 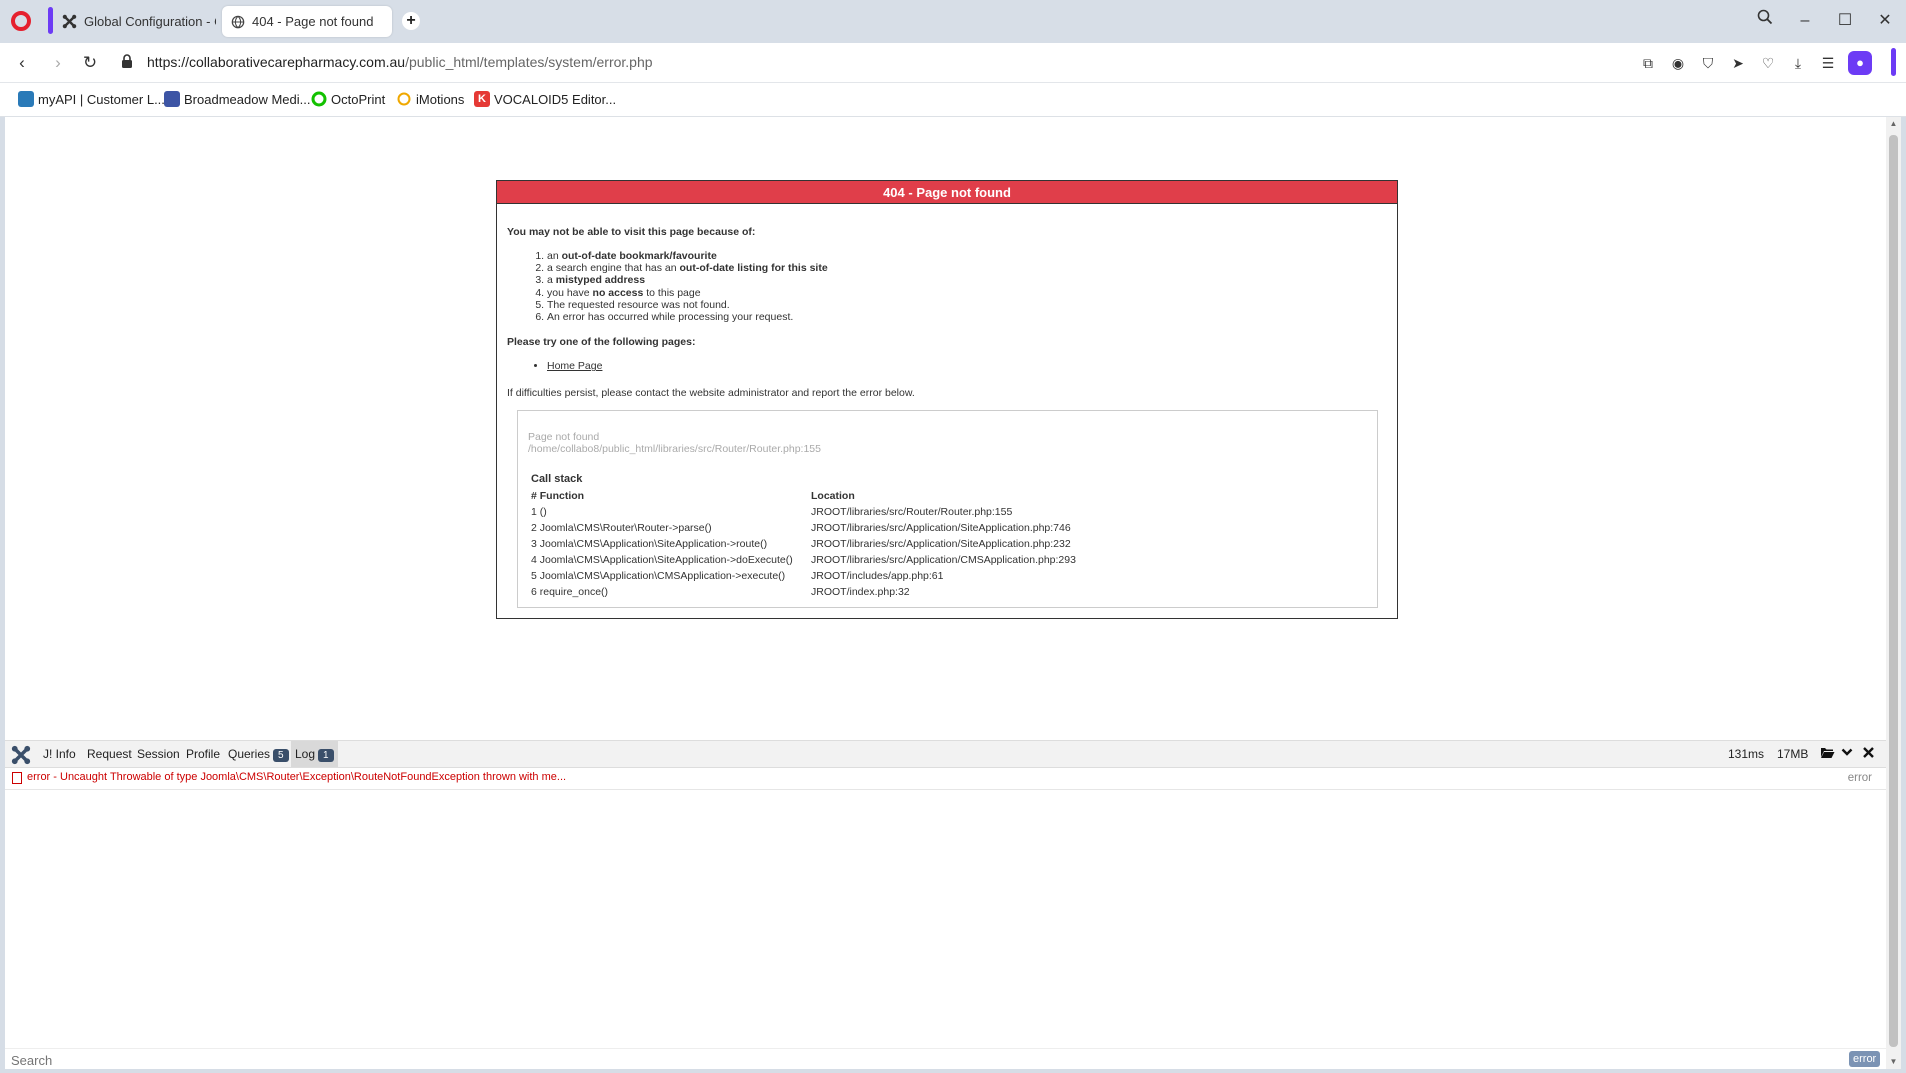 What do you see at coordinates (258, 754) in the screenshot?
I see `debug-tab-queries: Queries 5` at bounding box center [258, 754].